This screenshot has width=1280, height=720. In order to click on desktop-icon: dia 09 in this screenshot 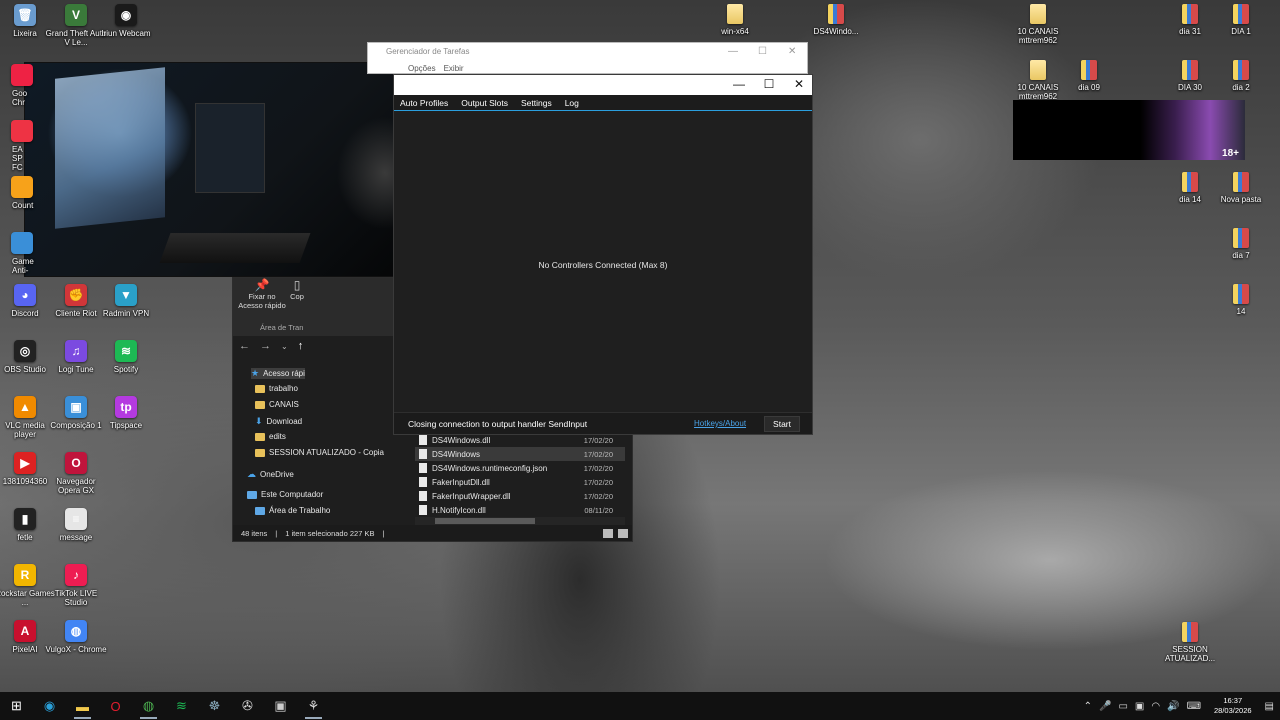, I will do `click(1089, 76)`.